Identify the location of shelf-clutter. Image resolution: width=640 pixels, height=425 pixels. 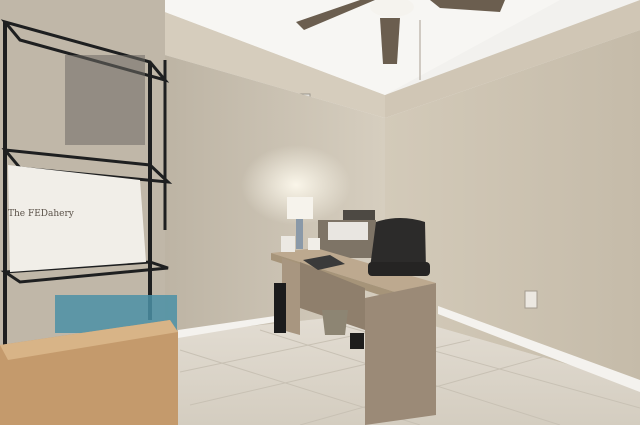
(105, 100).